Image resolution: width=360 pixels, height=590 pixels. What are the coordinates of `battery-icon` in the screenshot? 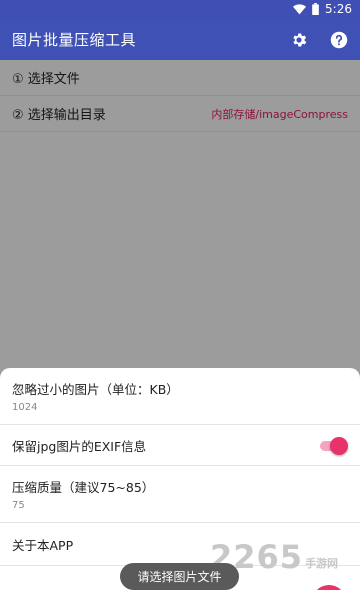 It's located at (315, 9).